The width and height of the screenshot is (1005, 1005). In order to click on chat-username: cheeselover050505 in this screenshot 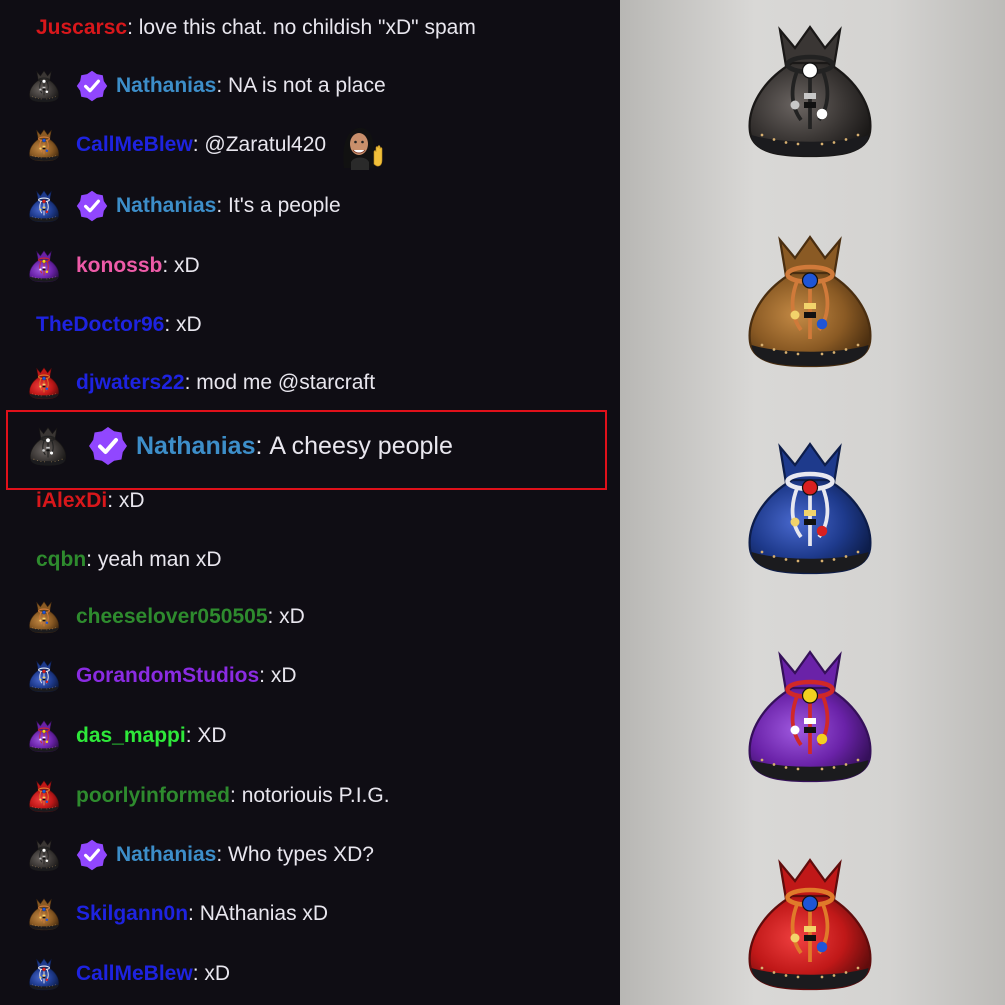, I will do `click(172, 617)`.